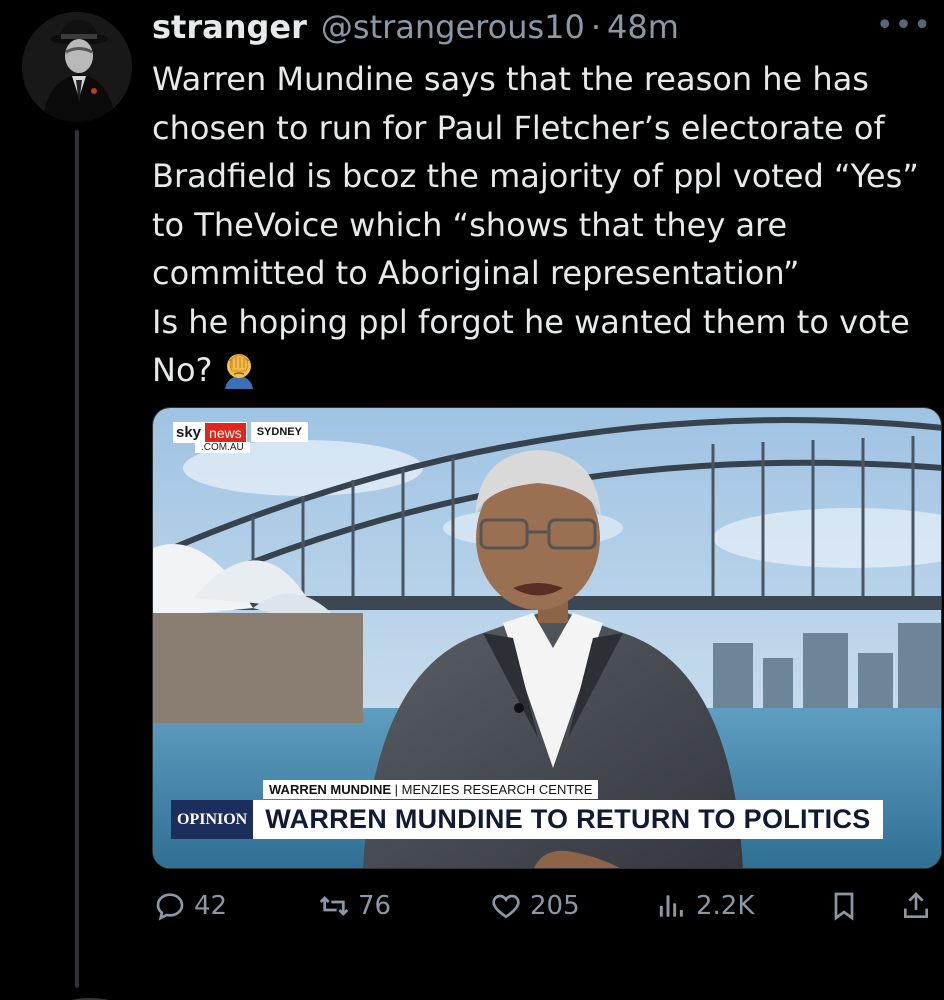  What do you see at coordinates (225, 433) in the screenshot?
I see `news-logo-text: news` at bounding box center [225, 433].